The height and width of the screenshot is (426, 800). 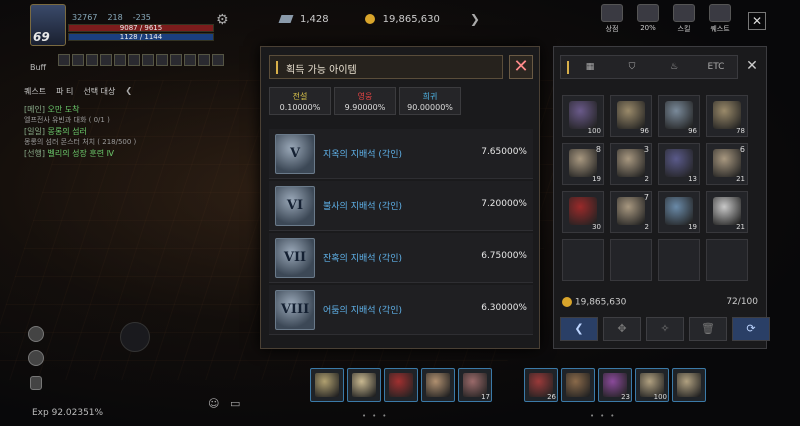 I want to click on quest-item: [메인] 오만 도착 엘프전사 유빈과 대화 ( 0/1 ), so click(x=109, y=115).